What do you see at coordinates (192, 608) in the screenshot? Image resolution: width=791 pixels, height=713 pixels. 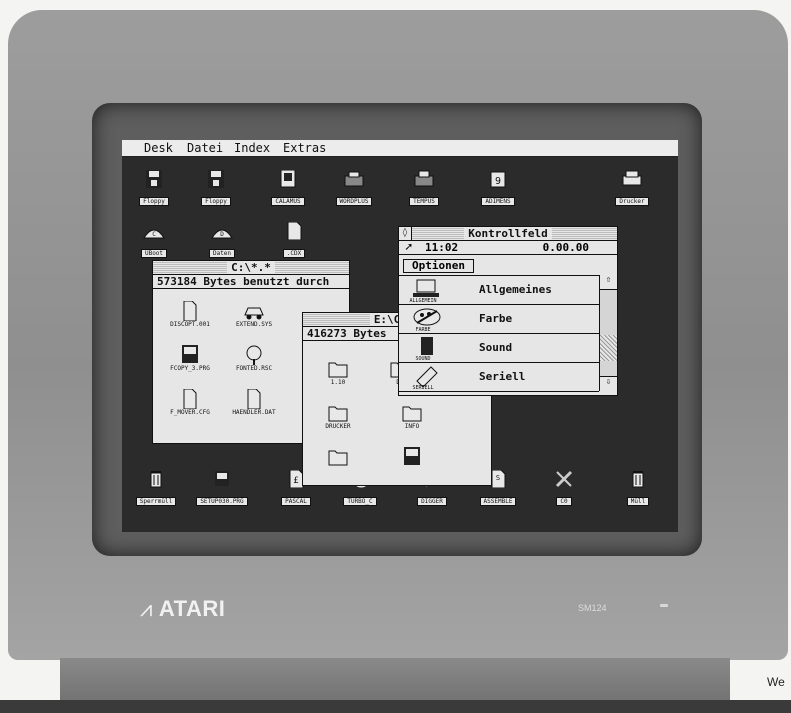 I see `brand-text: ATARI` at bounding box center [192, 608].